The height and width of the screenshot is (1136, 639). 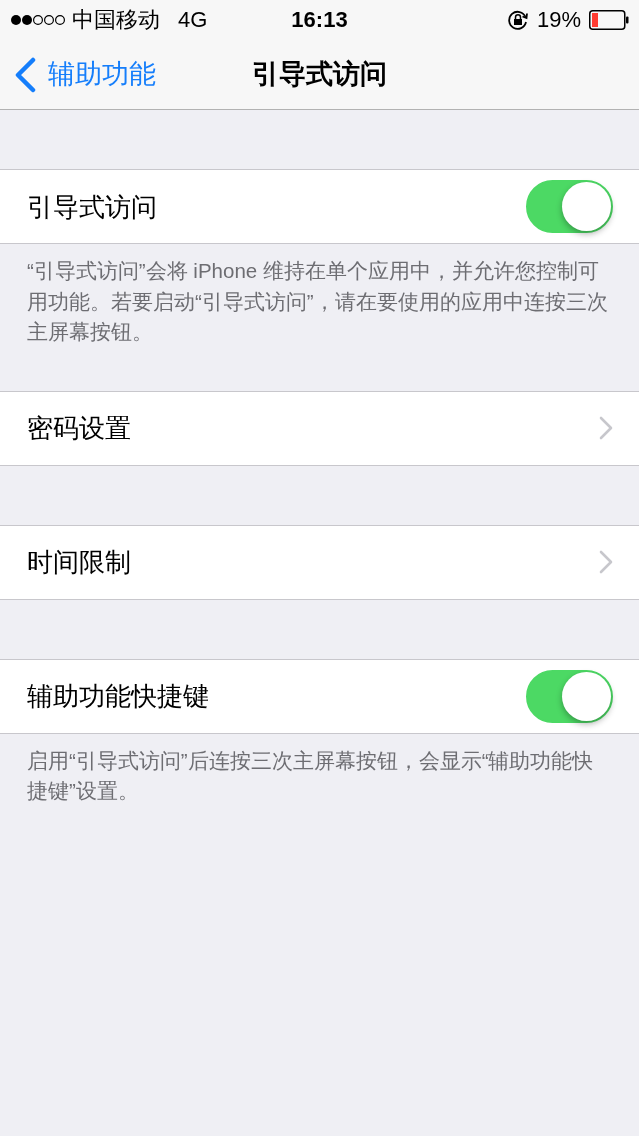 I want to click on settings-row: 引导式访问, so click(x=319, y=206).